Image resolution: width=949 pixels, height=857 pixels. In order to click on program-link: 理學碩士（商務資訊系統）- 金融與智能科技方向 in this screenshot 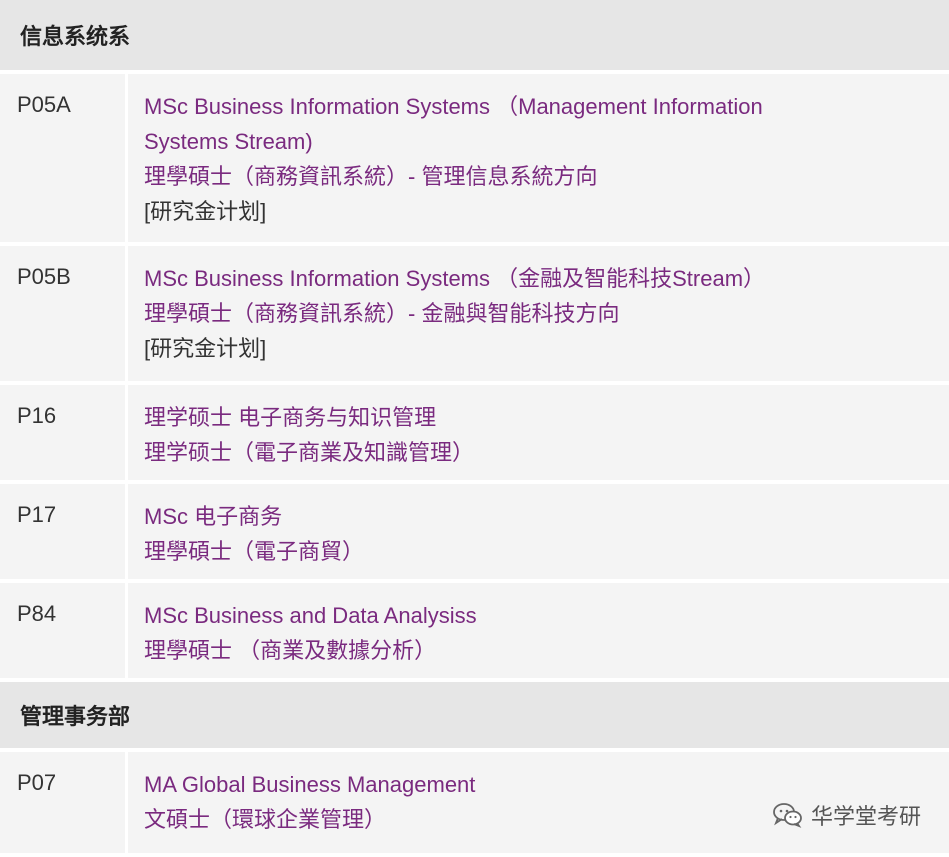, I will do `click(536, 313)`.